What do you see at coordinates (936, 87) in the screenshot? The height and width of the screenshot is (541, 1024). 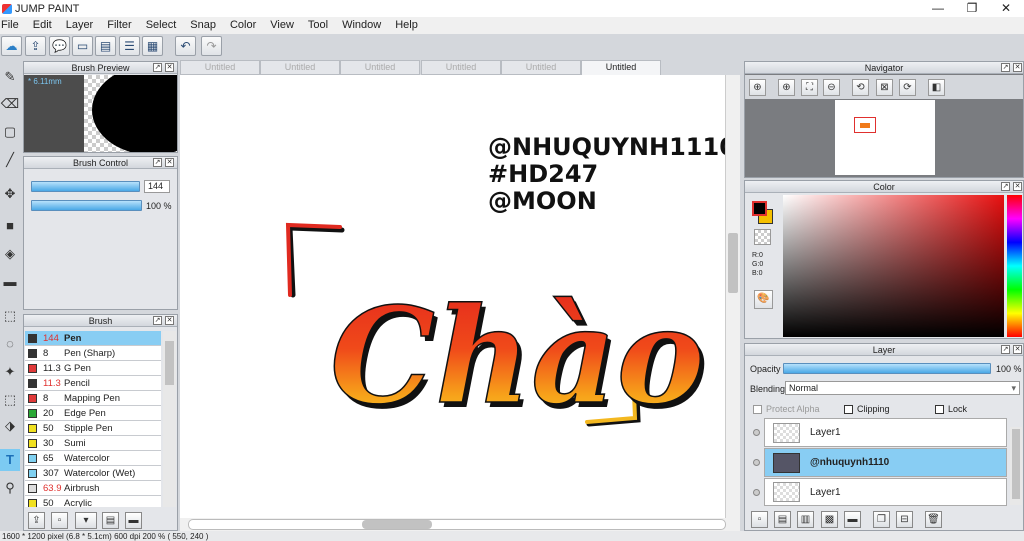 I see `flip-icon: ◧` at bounding box center [936, 87].